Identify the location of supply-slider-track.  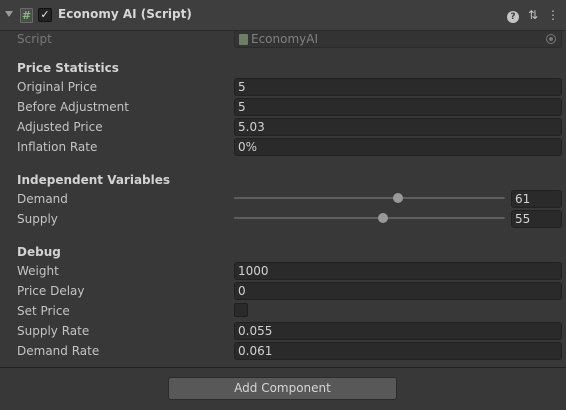
(369, 218).